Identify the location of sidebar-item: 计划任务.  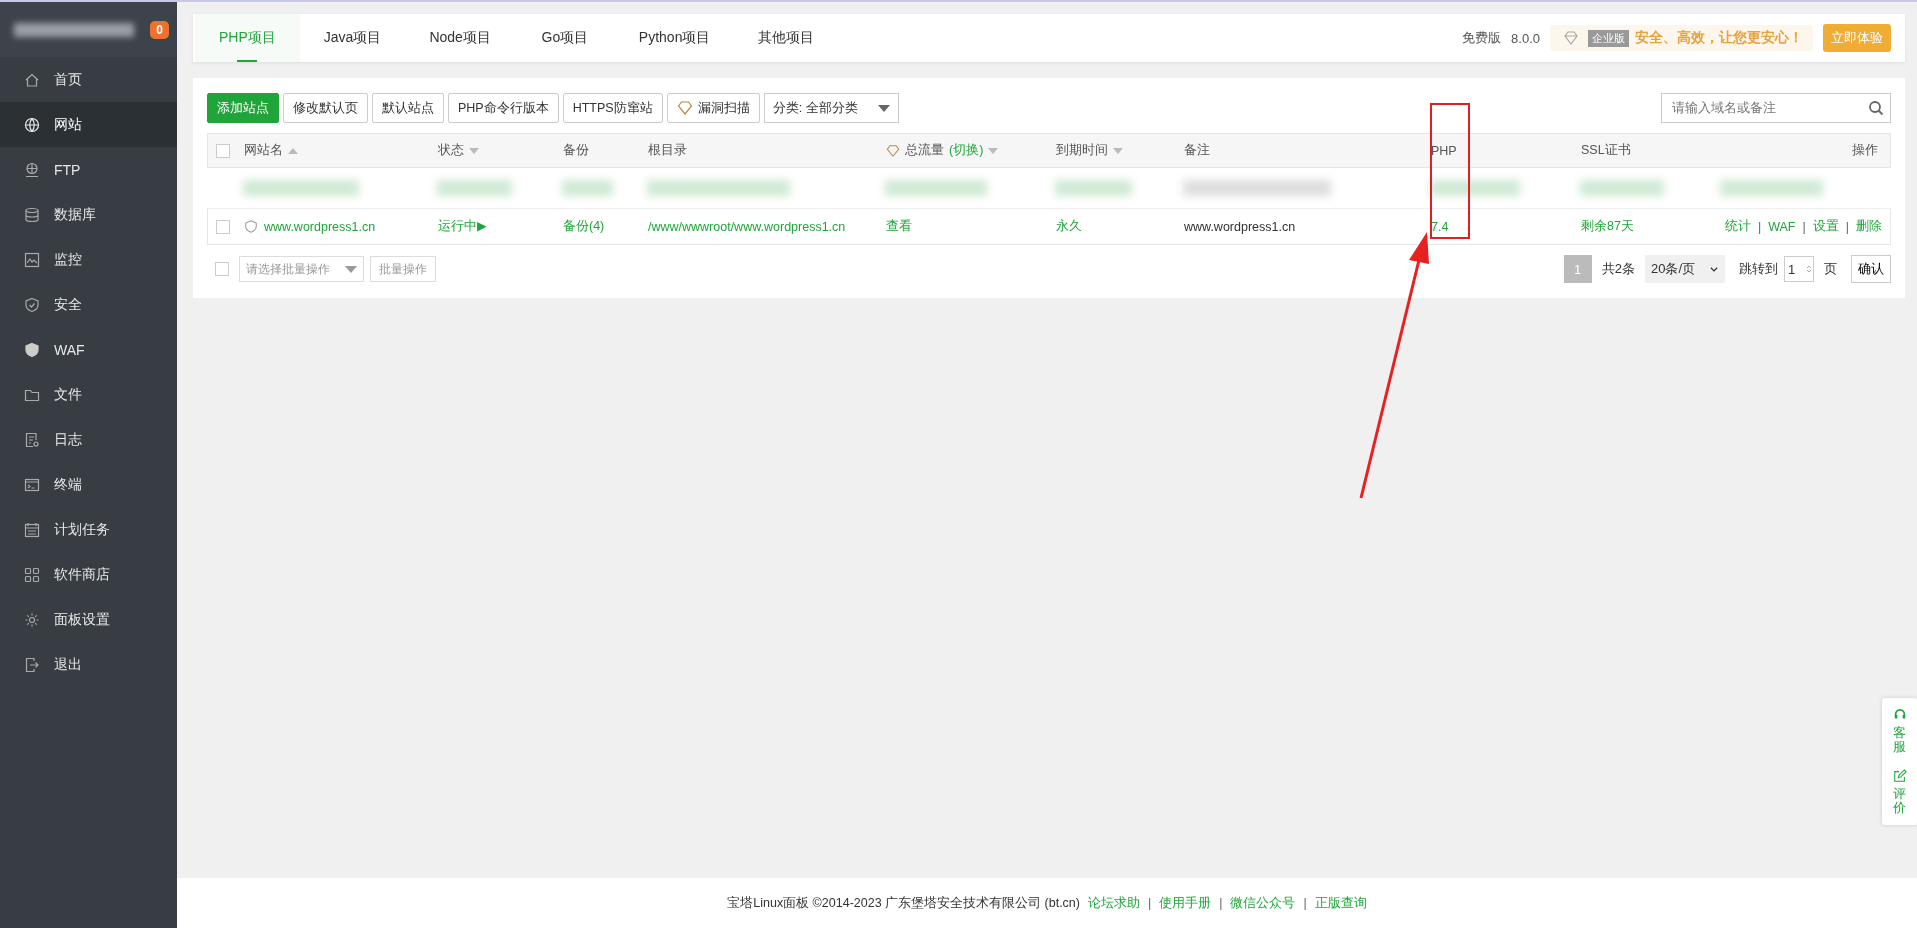
(88, 529).